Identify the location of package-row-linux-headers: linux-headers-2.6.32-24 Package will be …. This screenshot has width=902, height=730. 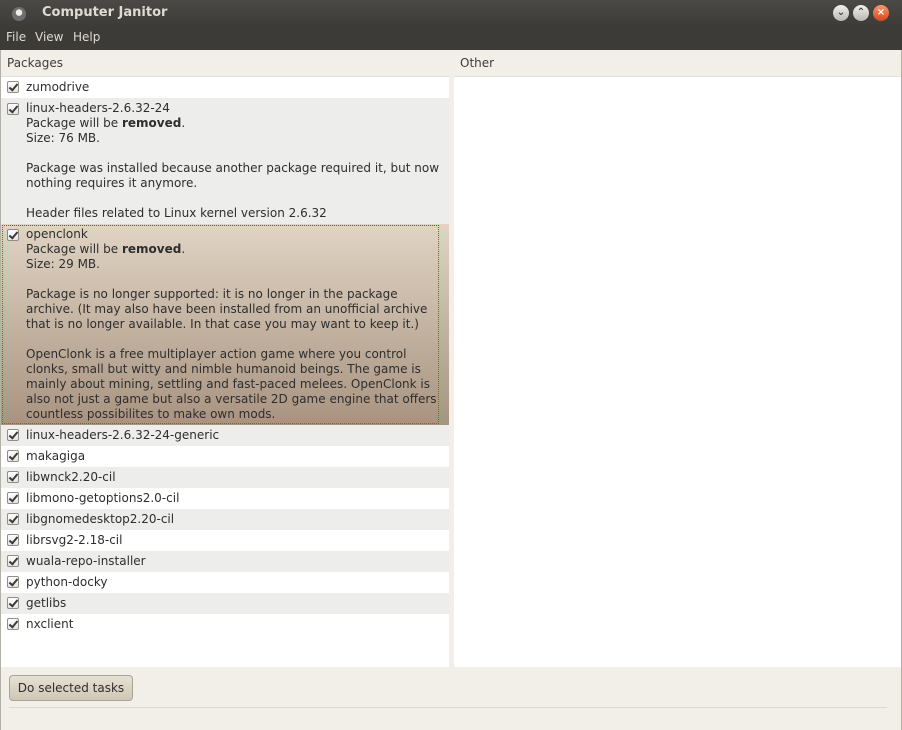
(225, 161).